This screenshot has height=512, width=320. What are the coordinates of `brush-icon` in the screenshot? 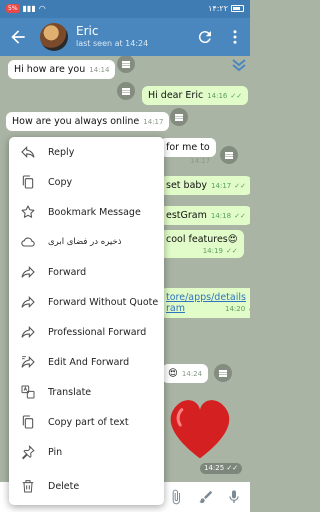 It's located at (206, 497).